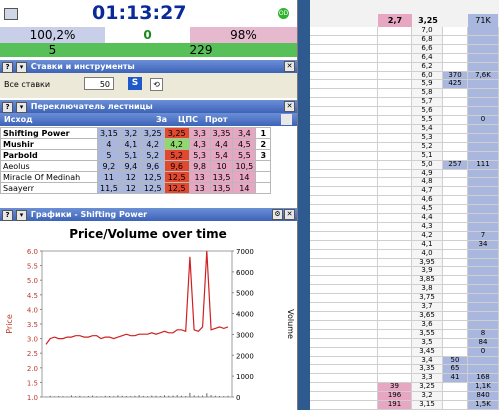  I want to click on close-icon: ✕, so click(289, 66).